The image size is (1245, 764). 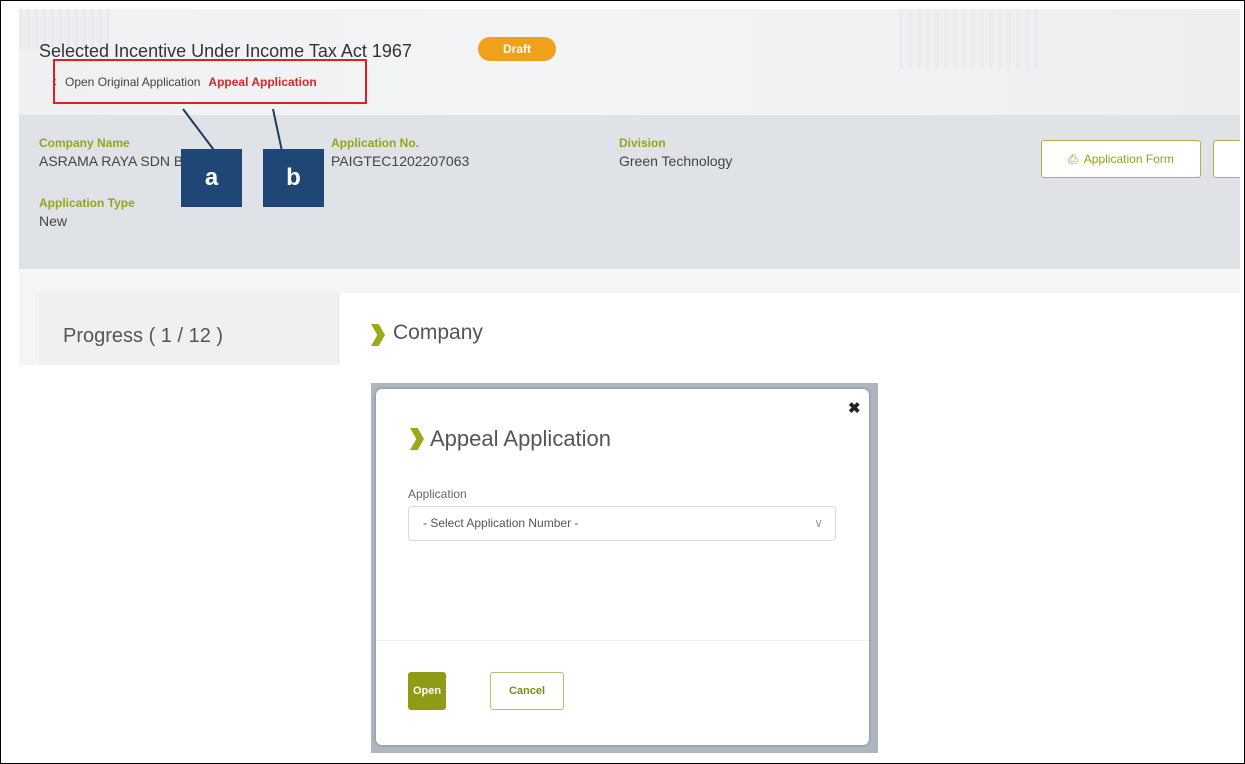 What do you see at coordinates (427, 691) in the screenshot?
I see `open-button: Open` at bounding box center [427, 691].